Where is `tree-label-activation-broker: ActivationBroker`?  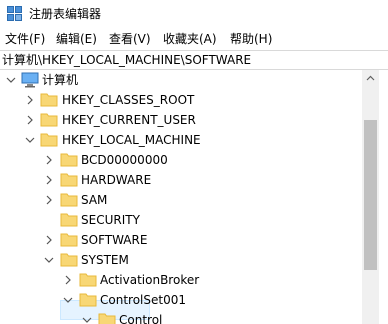
tree-label-activation-broker: ActivationBroker is located at coordinates (150, 280).